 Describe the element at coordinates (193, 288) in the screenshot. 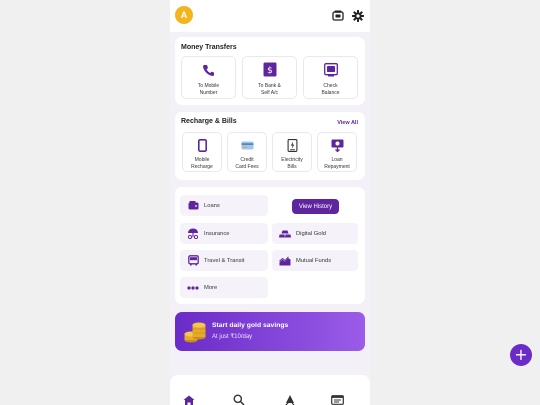

I see `more-dots-icon` at that location.